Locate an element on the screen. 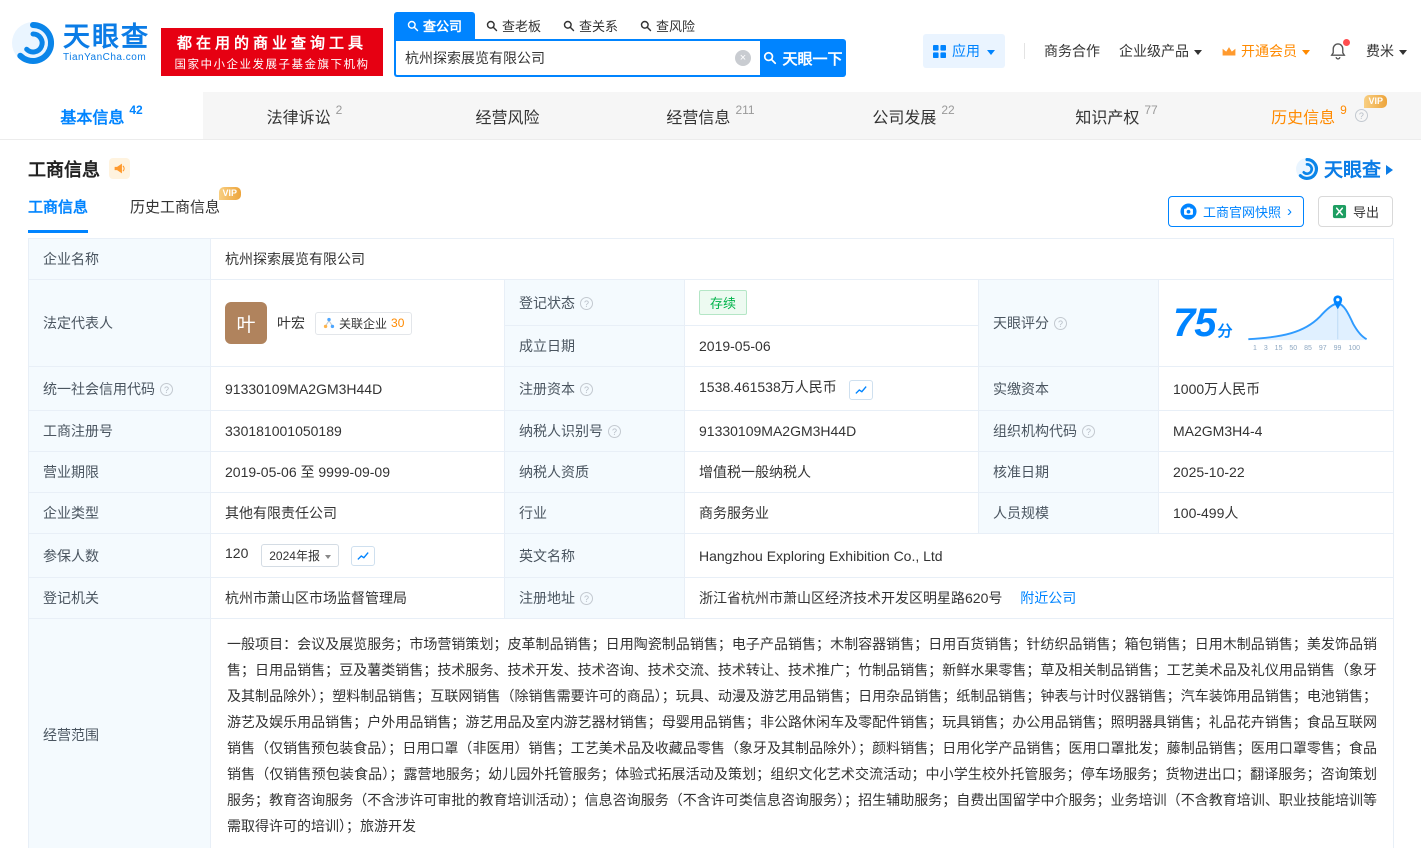 The width and height of the screenshot is (1421, 848). field-value-insured-count: 120 2024年报 is located at coordinates (357, 555).